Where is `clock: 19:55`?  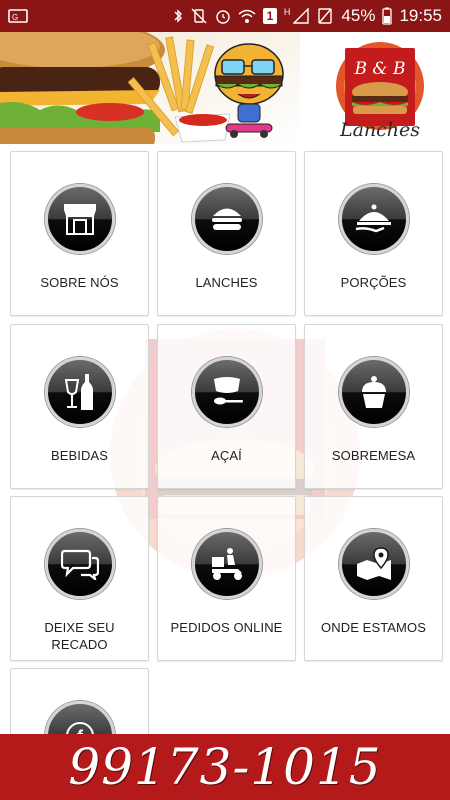
clock: 19:55 is located at coordinates (420, 15).